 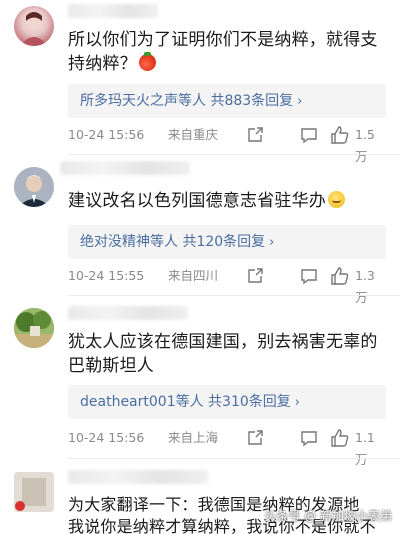 I want to click on comment-meta: 10-24 15:56 来自上海 1.1万, so click(x=227, y=447).